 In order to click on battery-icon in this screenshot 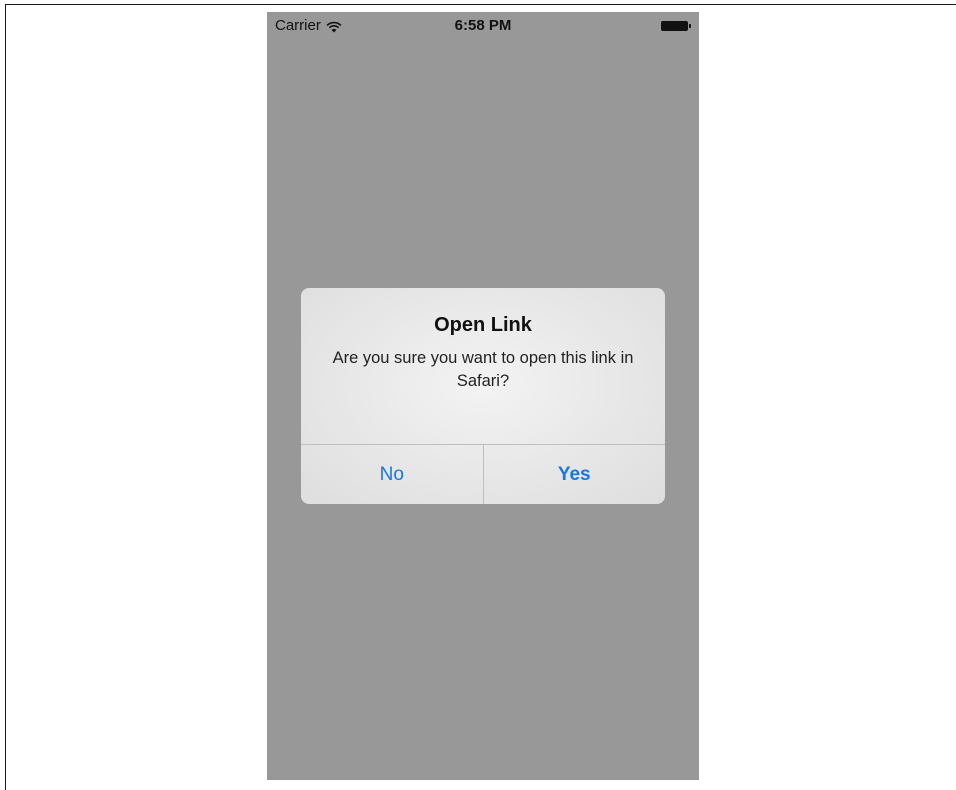, I will do `click(676, 26)`.